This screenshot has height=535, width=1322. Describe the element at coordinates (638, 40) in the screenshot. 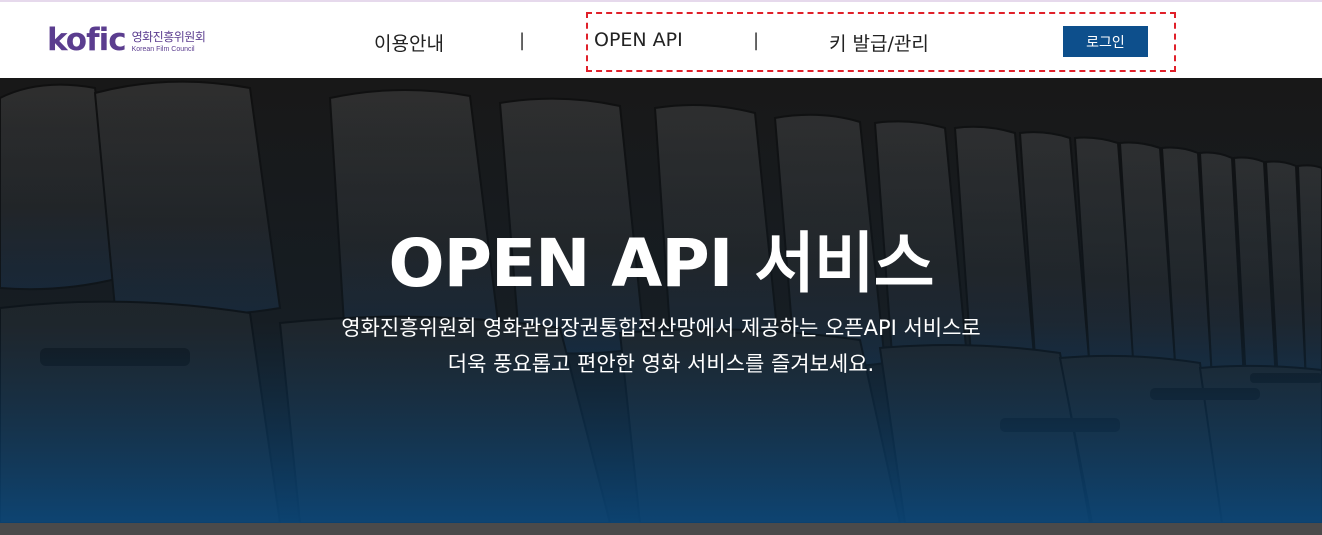

I see `nav-item-open-api: OPEN API` at that location.